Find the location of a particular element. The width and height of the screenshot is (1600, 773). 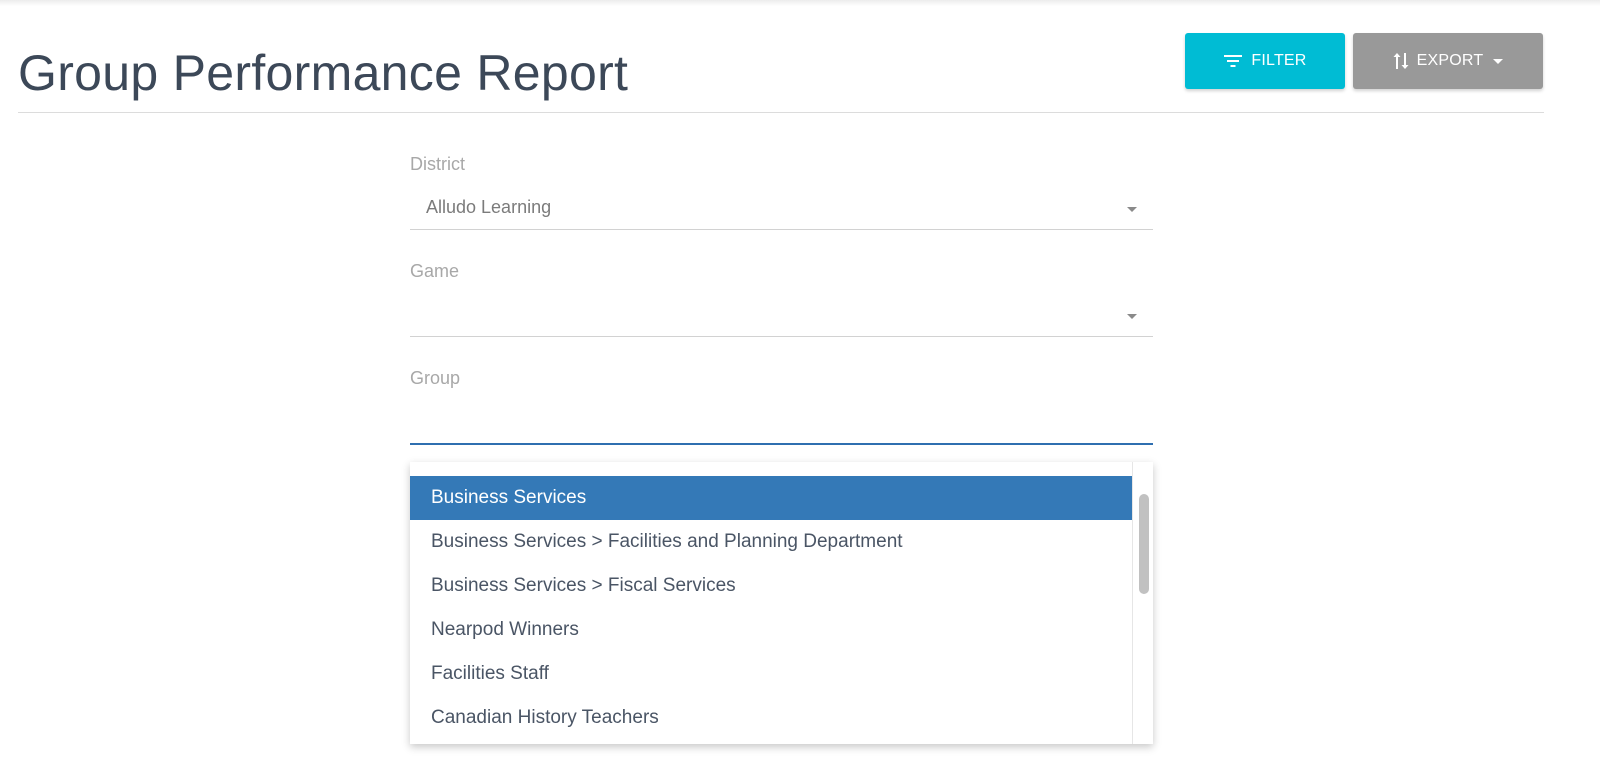

dropdown-option: Business Services > Fiscal Services is located at coordinates (771, 586).